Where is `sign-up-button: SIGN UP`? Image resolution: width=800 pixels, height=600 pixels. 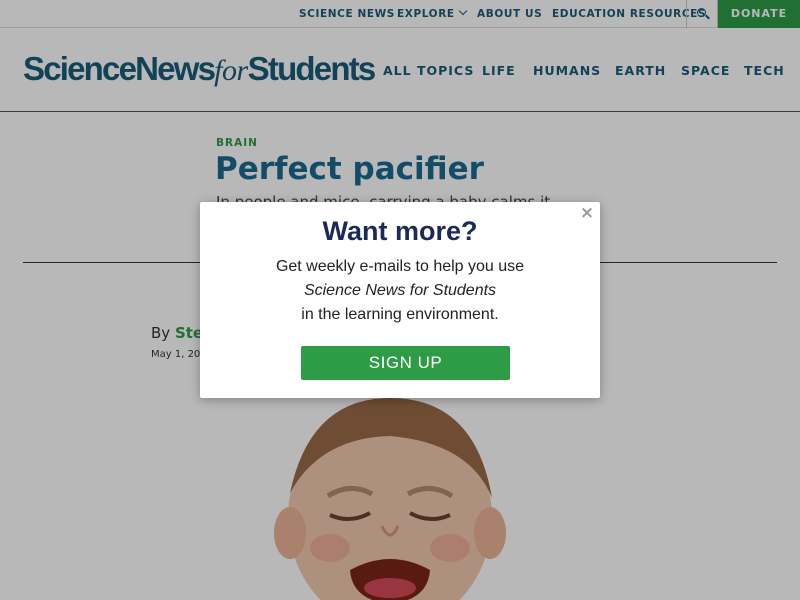 sign-up-button: SIGN UP is located at coordinates (405, 363).